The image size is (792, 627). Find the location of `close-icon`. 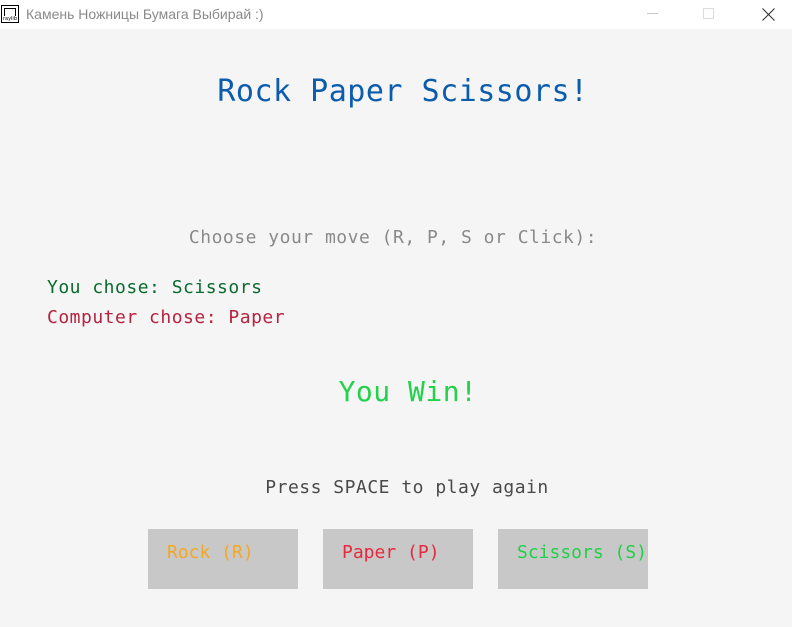

close-icon is located at coordinates (768, 14).